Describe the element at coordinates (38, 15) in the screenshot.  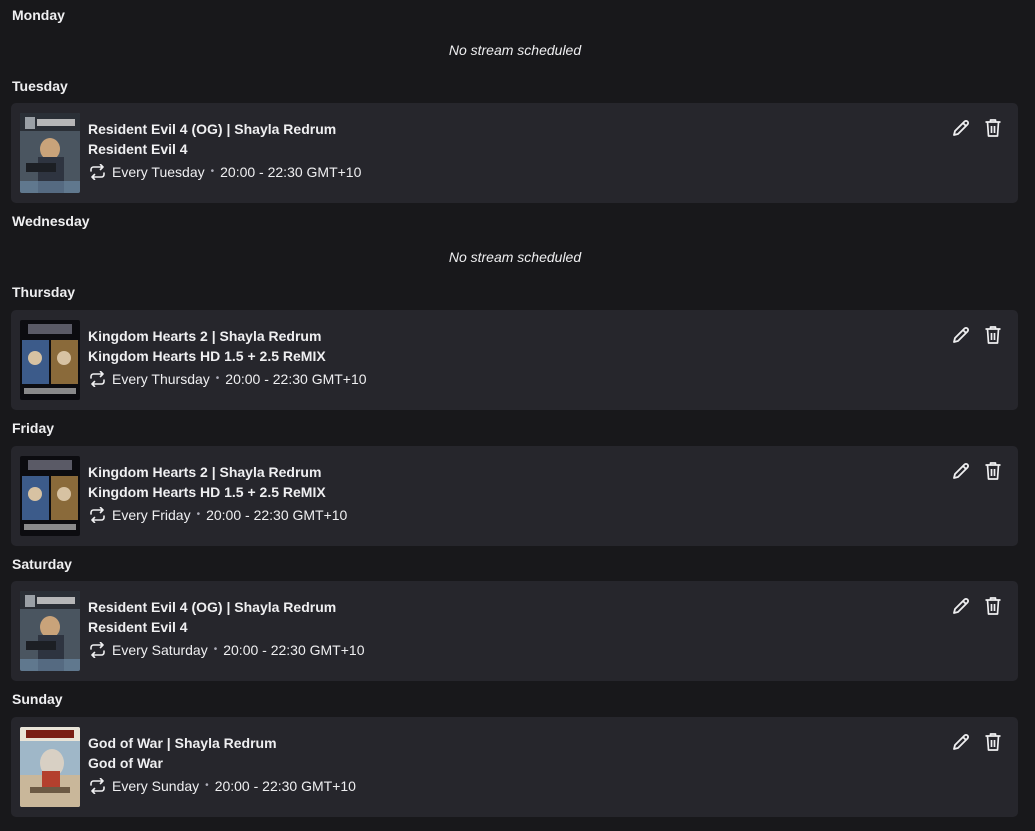
I see `day-label-monday: Monday` at that location.